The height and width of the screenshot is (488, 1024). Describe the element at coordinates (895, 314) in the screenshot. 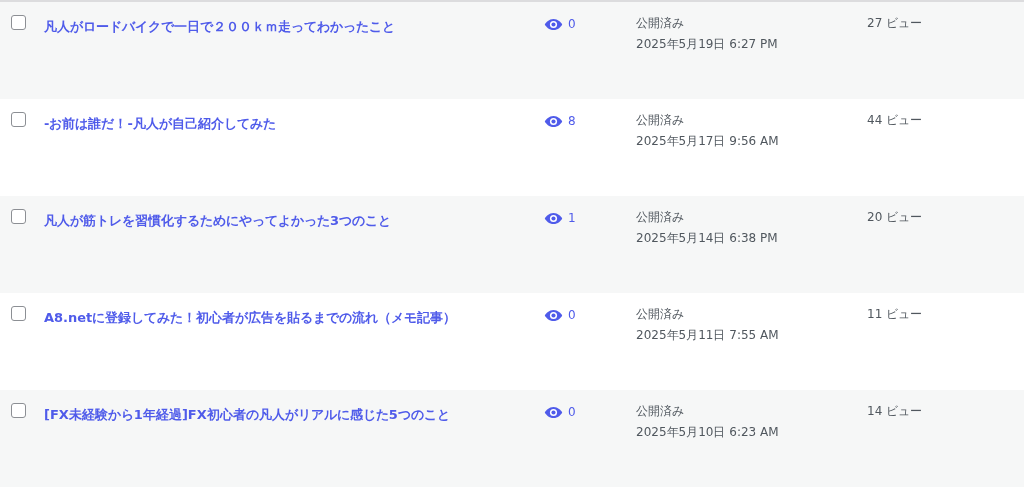

I see `view-count: 11 ビュー` at that location.